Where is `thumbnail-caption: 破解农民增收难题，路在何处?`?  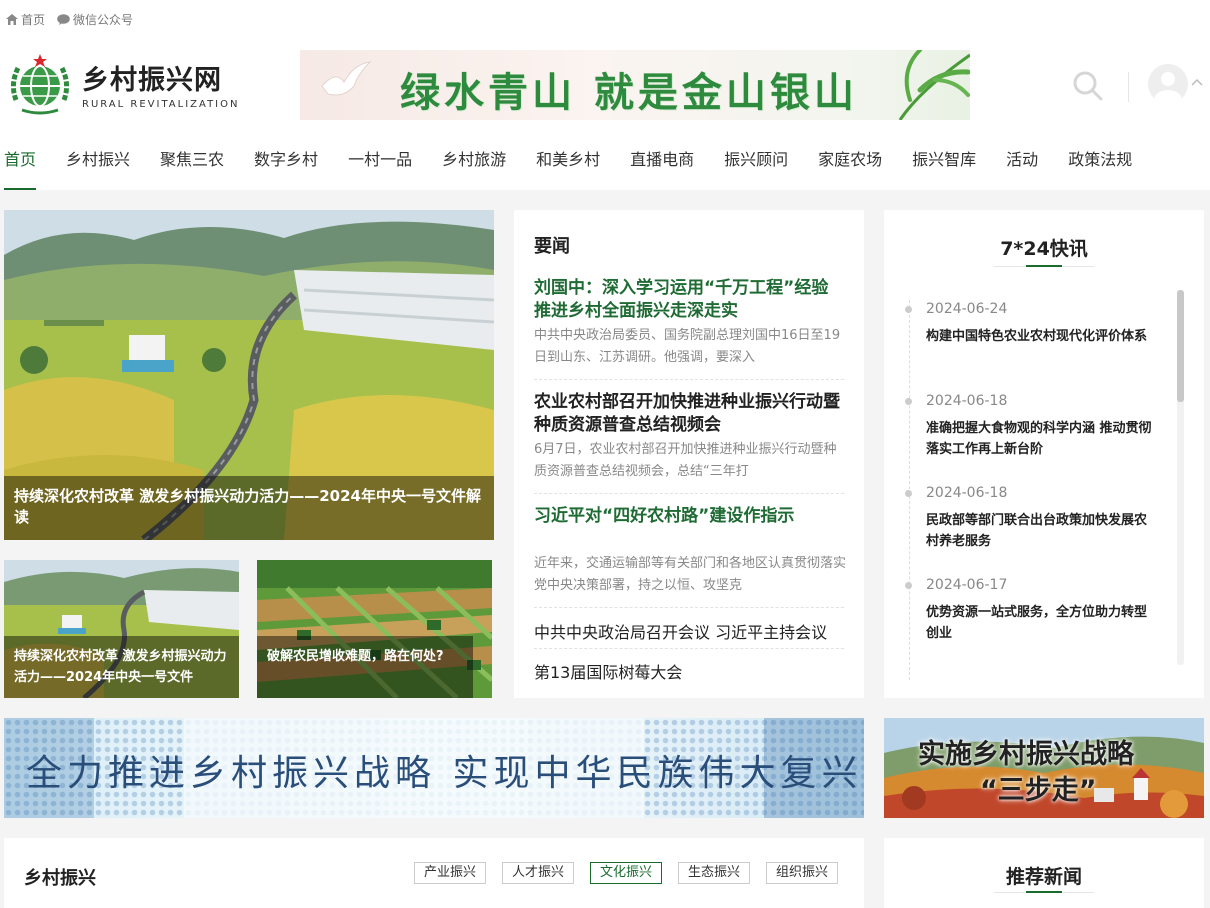 thumbnail-caption: 破解农民增收难题，路在何处? is located at coordinates (365, 667).